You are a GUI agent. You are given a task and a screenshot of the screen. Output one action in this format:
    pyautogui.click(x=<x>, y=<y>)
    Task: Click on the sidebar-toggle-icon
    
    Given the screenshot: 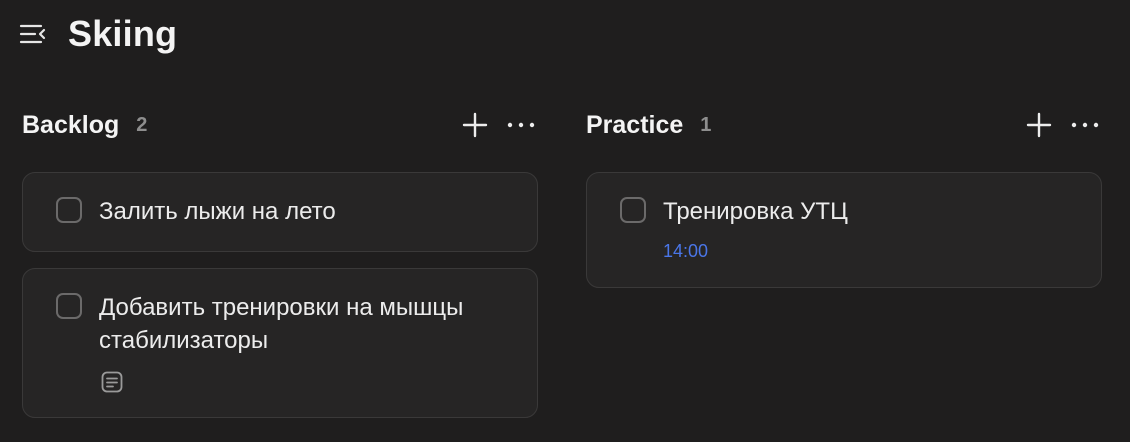 What is the action you would take?
    pyautogui.click(x=32, y=34)
    